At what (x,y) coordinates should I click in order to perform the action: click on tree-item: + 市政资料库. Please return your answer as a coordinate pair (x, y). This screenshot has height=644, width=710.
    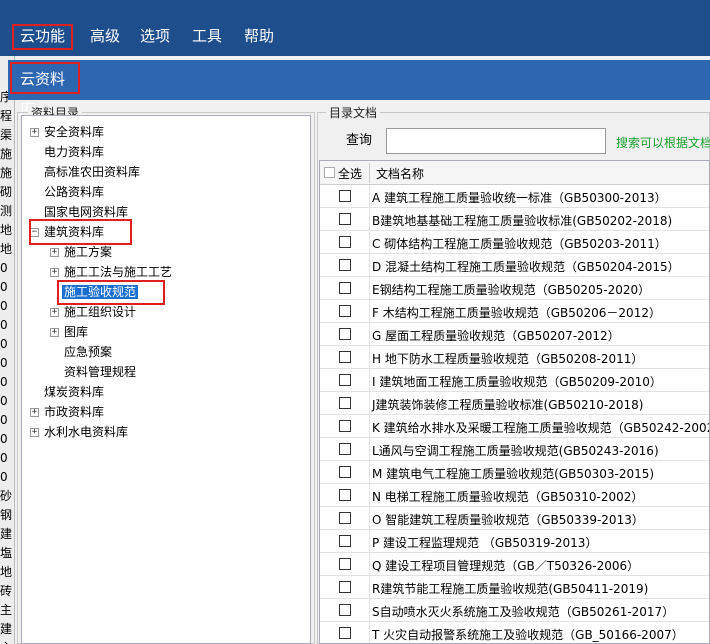
    Looking at the image, I should click on (68, 412).